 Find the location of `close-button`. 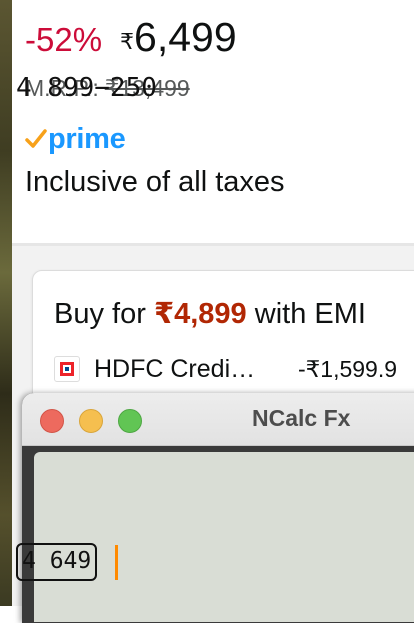

close-button is located at coordinates (52, 421).